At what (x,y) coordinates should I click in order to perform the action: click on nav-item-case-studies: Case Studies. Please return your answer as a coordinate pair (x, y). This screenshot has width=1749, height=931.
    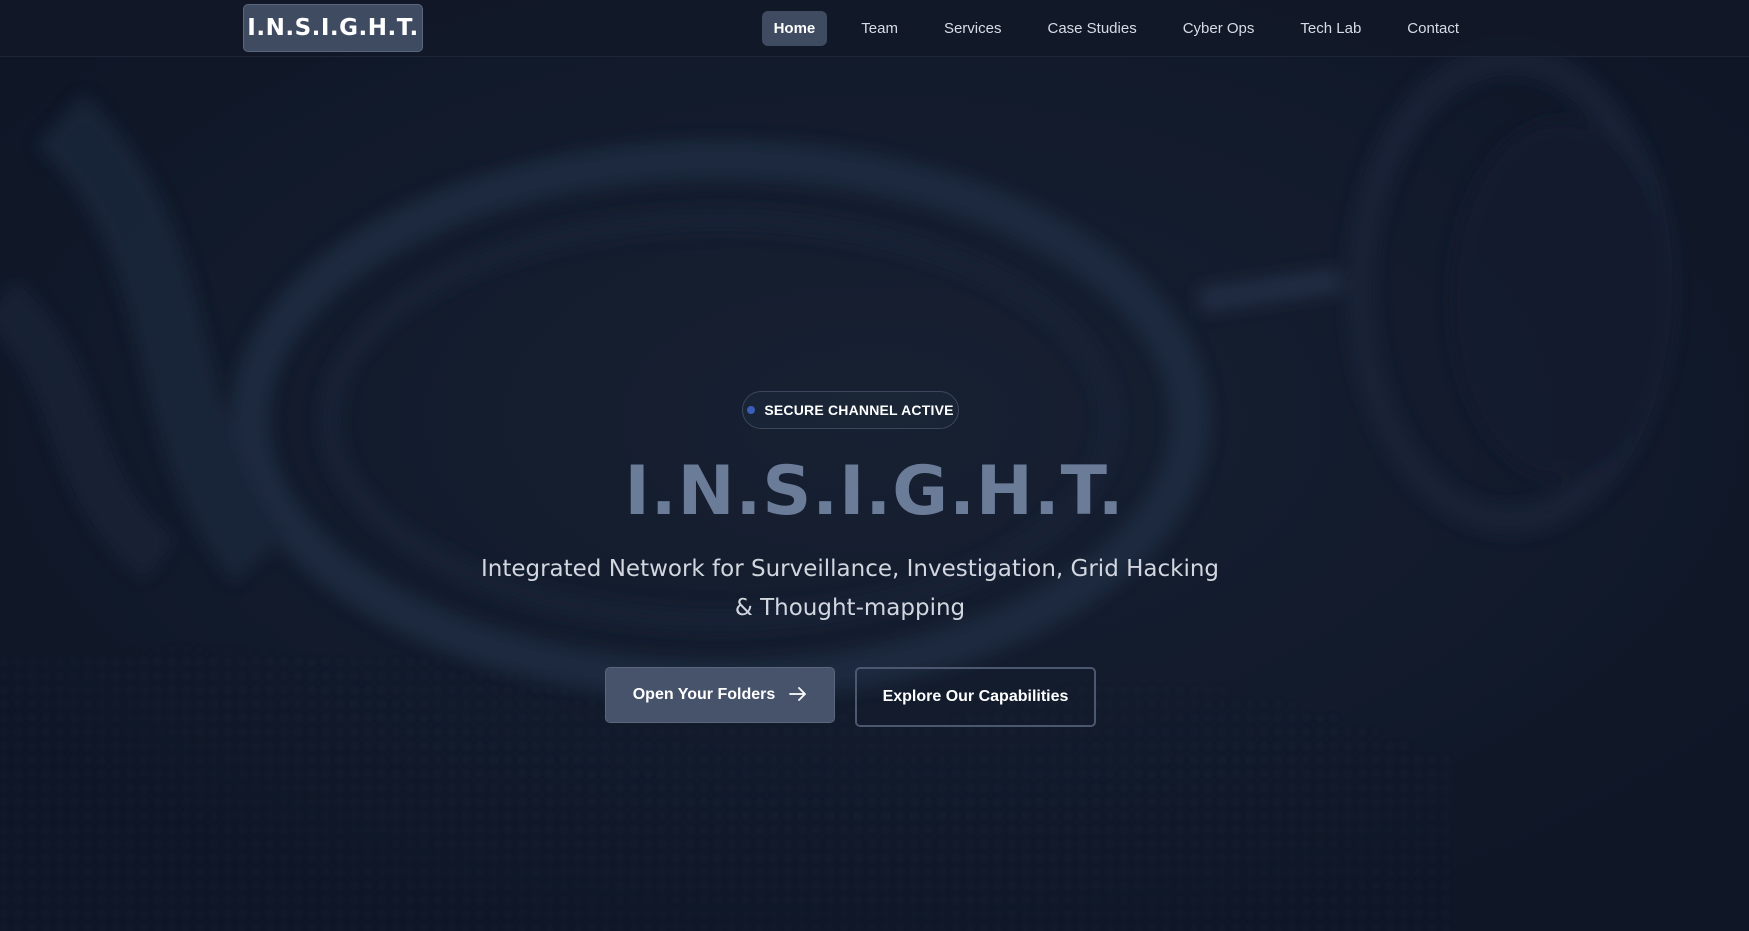
    Looking at the image, I should click on (1091, 28).